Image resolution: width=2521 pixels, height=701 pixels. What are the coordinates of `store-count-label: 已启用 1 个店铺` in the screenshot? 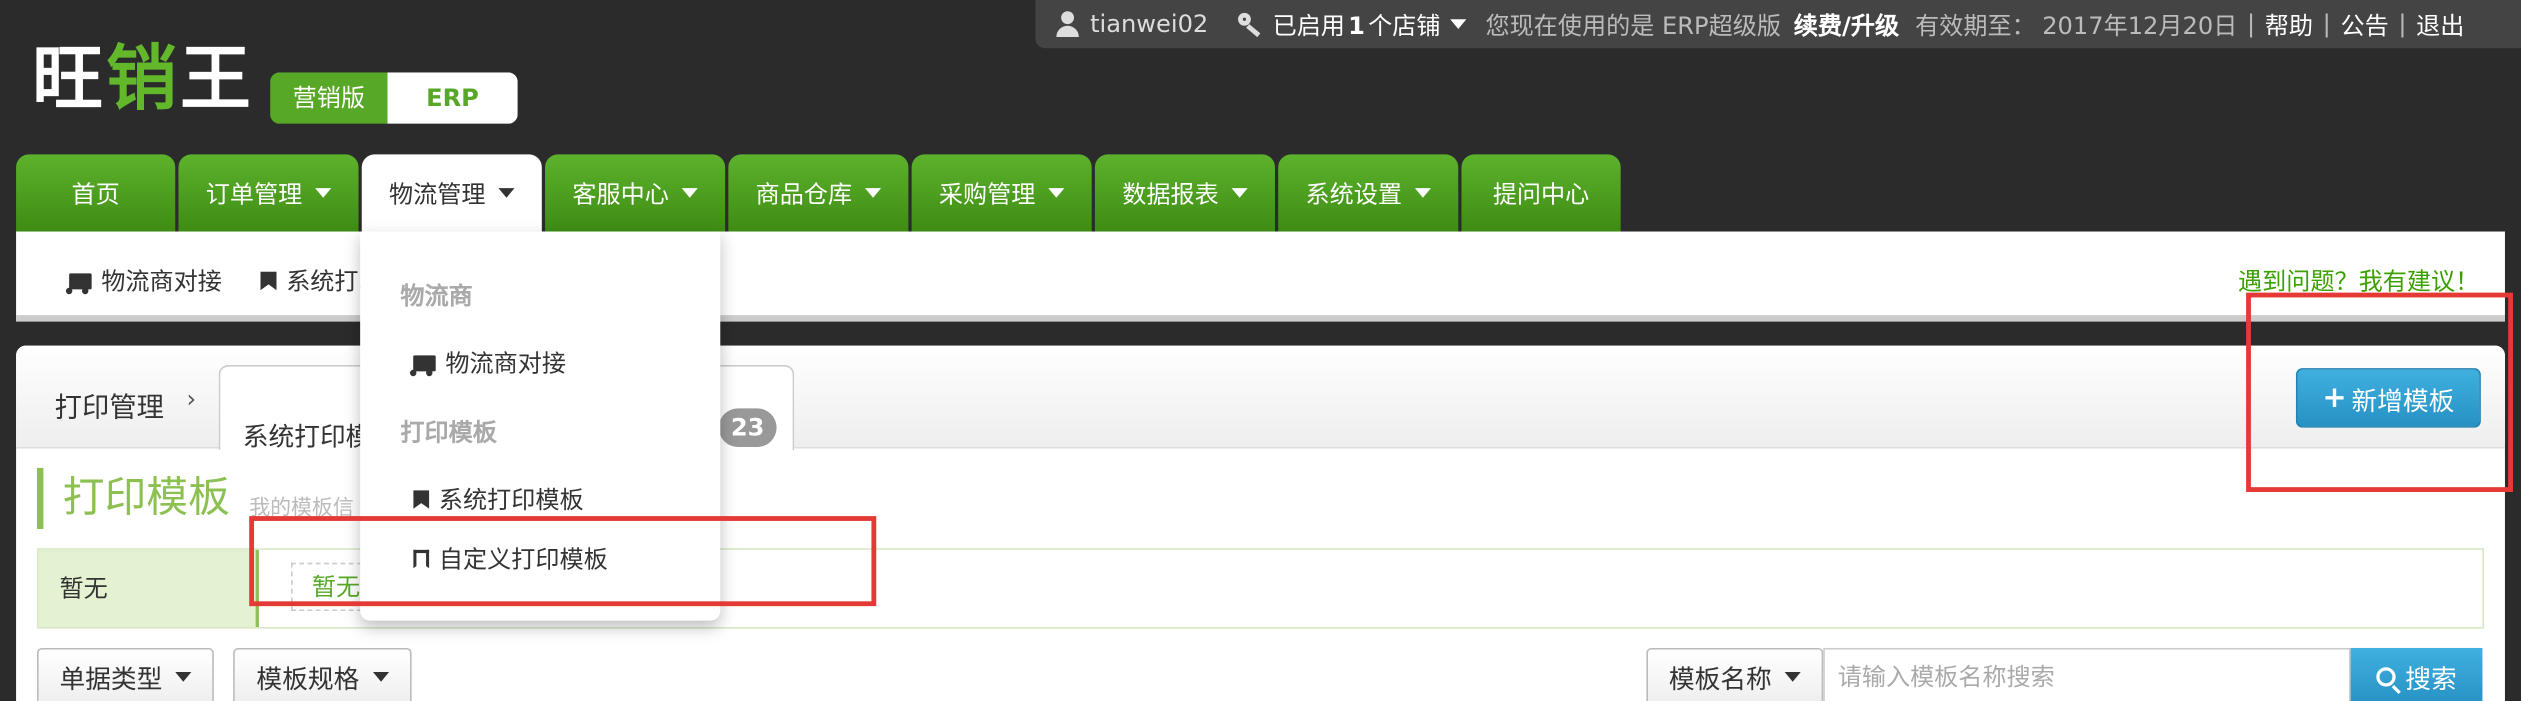 It's located at (1357, 24).